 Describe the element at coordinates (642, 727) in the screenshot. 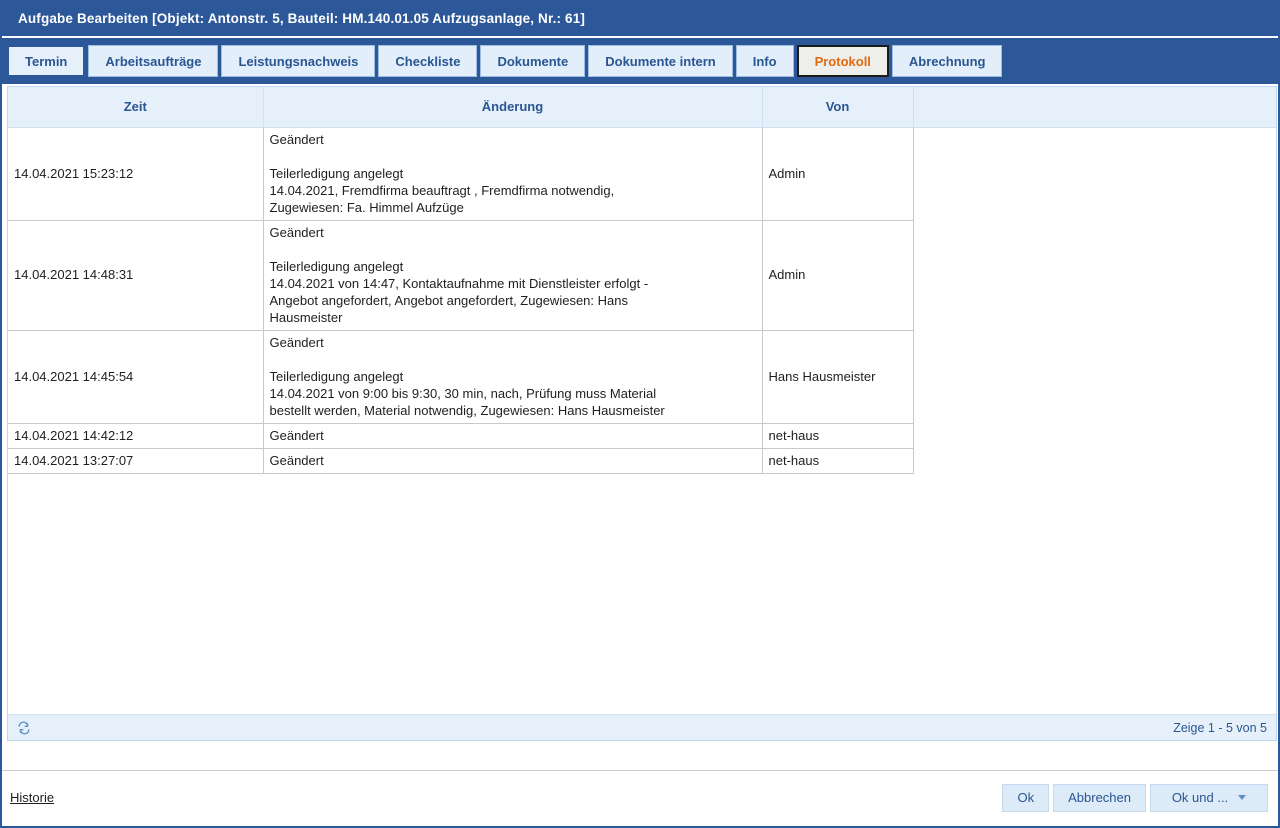

I see `grid-pager-bar: Zeige 1 - 5 von 5` at that location.